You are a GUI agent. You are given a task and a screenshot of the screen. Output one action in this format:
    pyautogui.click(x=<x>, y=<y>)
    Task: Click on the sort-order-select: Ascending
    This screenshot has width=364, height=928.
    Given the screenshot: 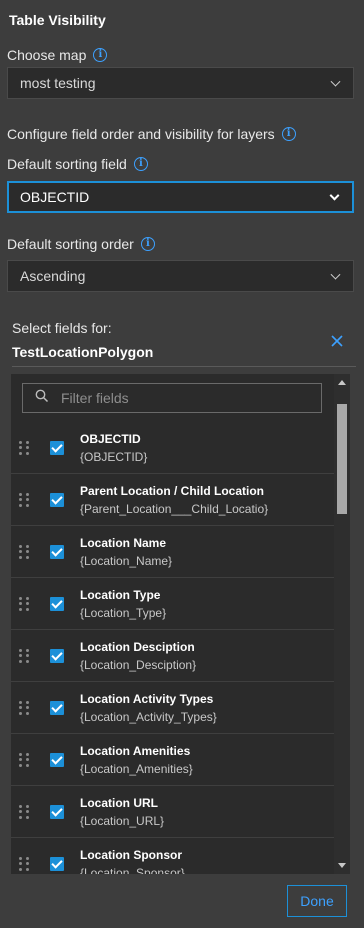 What is the action you would take?
    pyautogui.click(x=180, y=276)
    